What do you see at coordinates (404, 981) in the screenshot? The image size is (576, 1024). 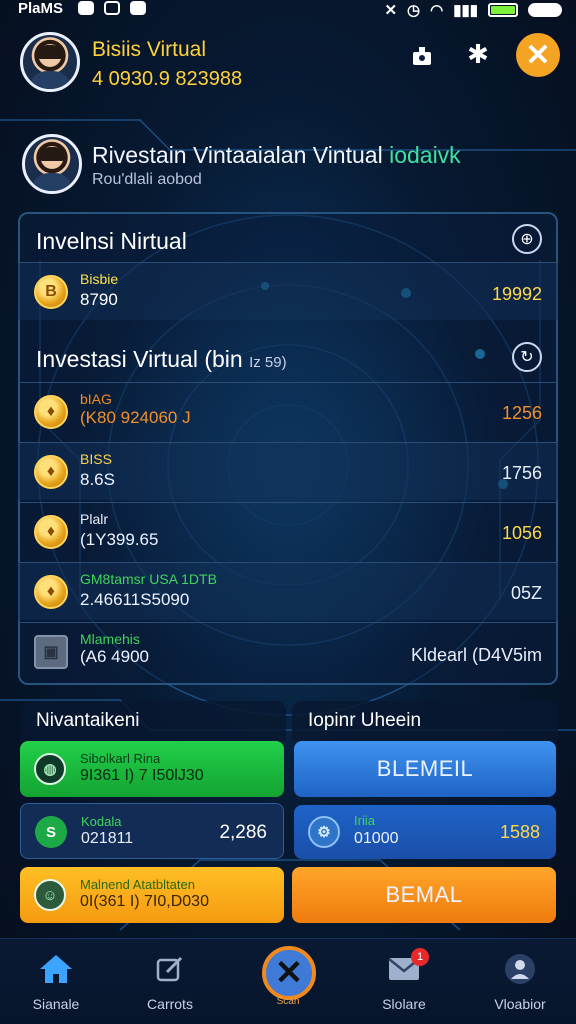 I see `nav-item-mail: Slolare` at bounding box center [404, 981].